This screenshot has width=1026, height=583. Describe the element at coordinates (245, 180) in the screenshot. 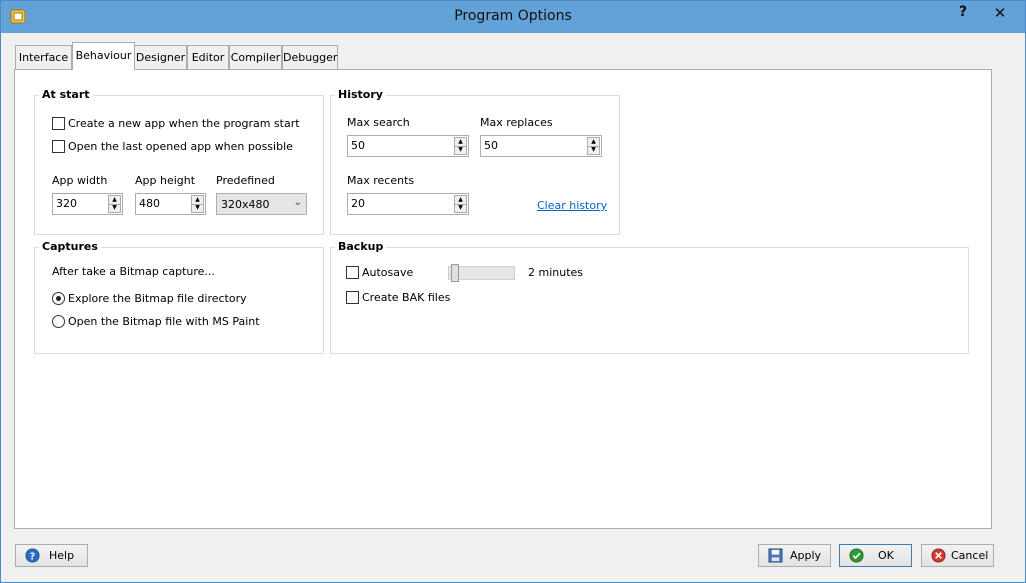

I see `predefined-label: Predefined` at that location.